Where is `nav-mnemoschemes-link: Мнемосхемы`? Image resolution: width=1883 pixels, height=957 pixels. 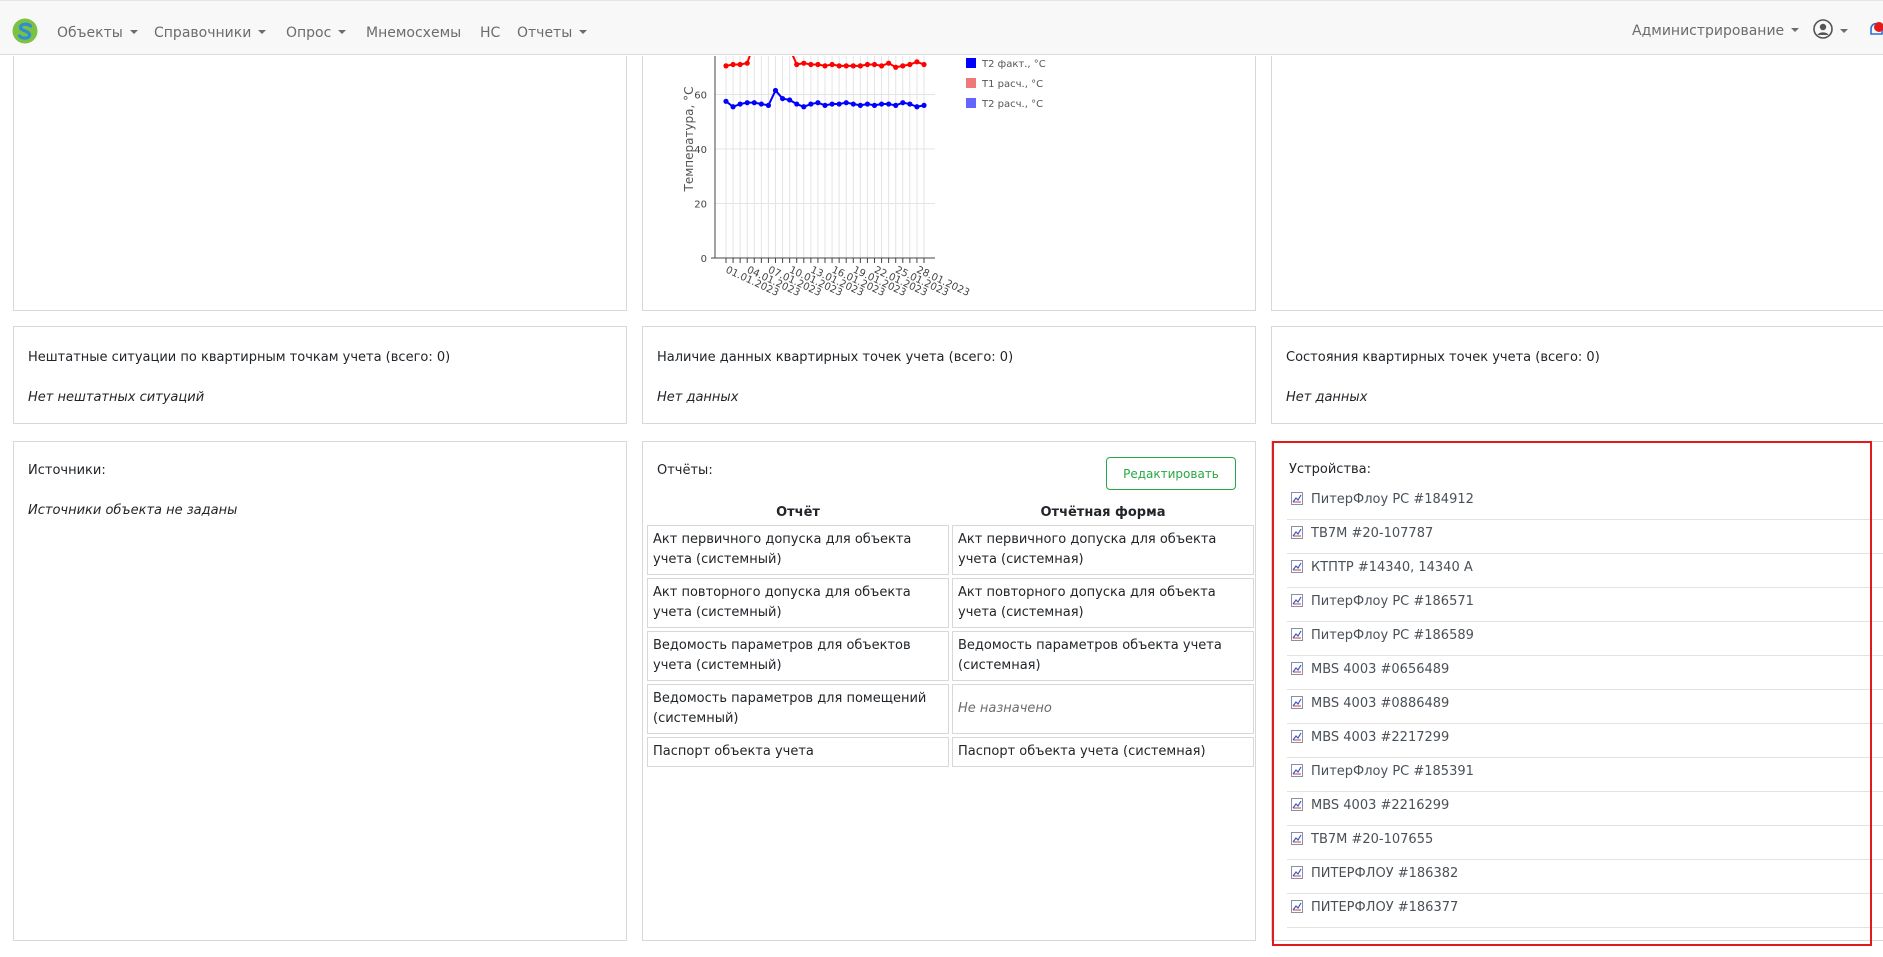 nav-mnemoschemes-link: Мнемосхемы is located at coordinates (413, 33).